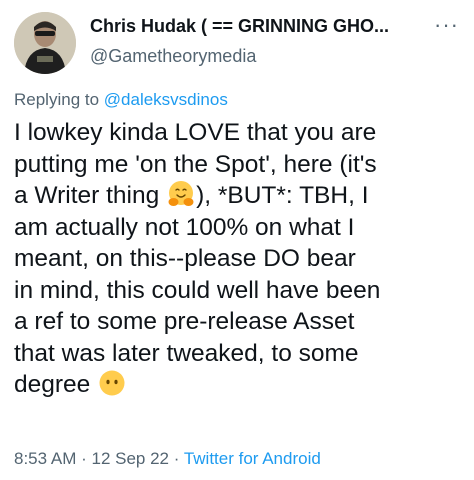 This screenshot has height=480, width=474. What do you see at coordinates (166, 99) in the screenshot?
I see `reply-to-handle-link: @daleksvsdinos` at bounding box center [166, 99].